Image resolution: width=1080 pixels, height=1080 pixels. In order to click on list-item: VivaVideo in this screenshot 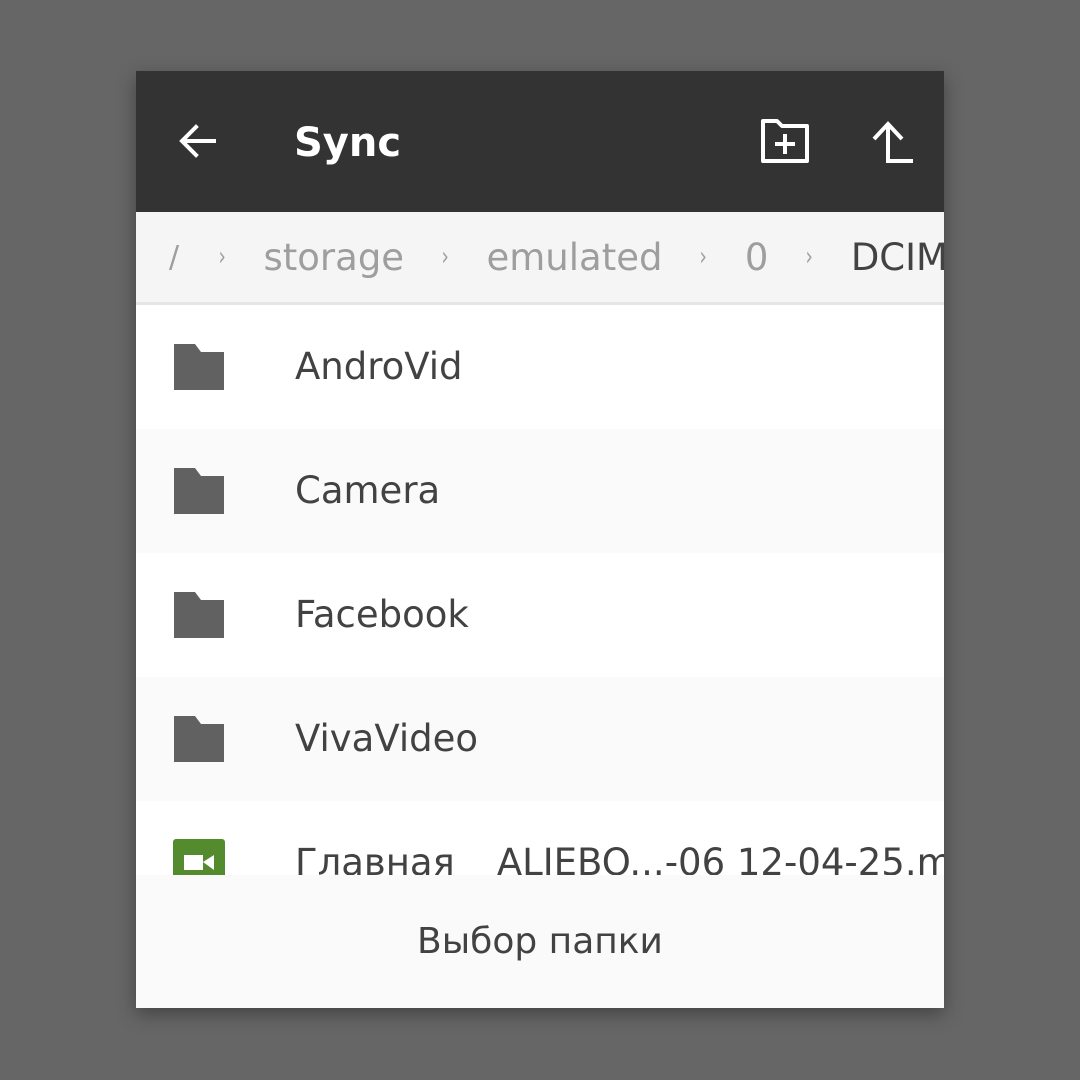, I will do `click(540, 739)`.